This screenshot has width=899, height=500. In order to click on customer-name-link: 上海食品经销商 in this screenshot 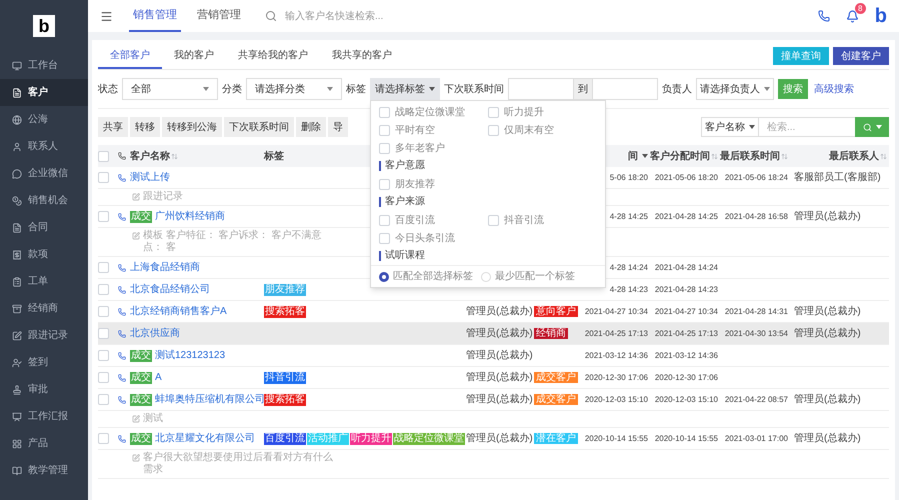, I will do `click(165, 267)`.